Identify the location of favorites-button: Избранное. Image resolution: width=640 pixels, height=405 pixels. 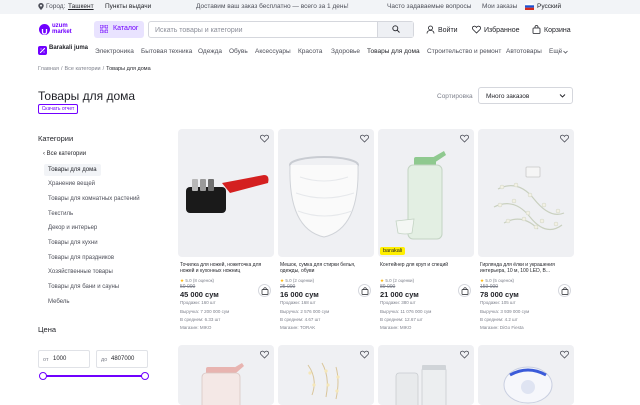
(495, 29).